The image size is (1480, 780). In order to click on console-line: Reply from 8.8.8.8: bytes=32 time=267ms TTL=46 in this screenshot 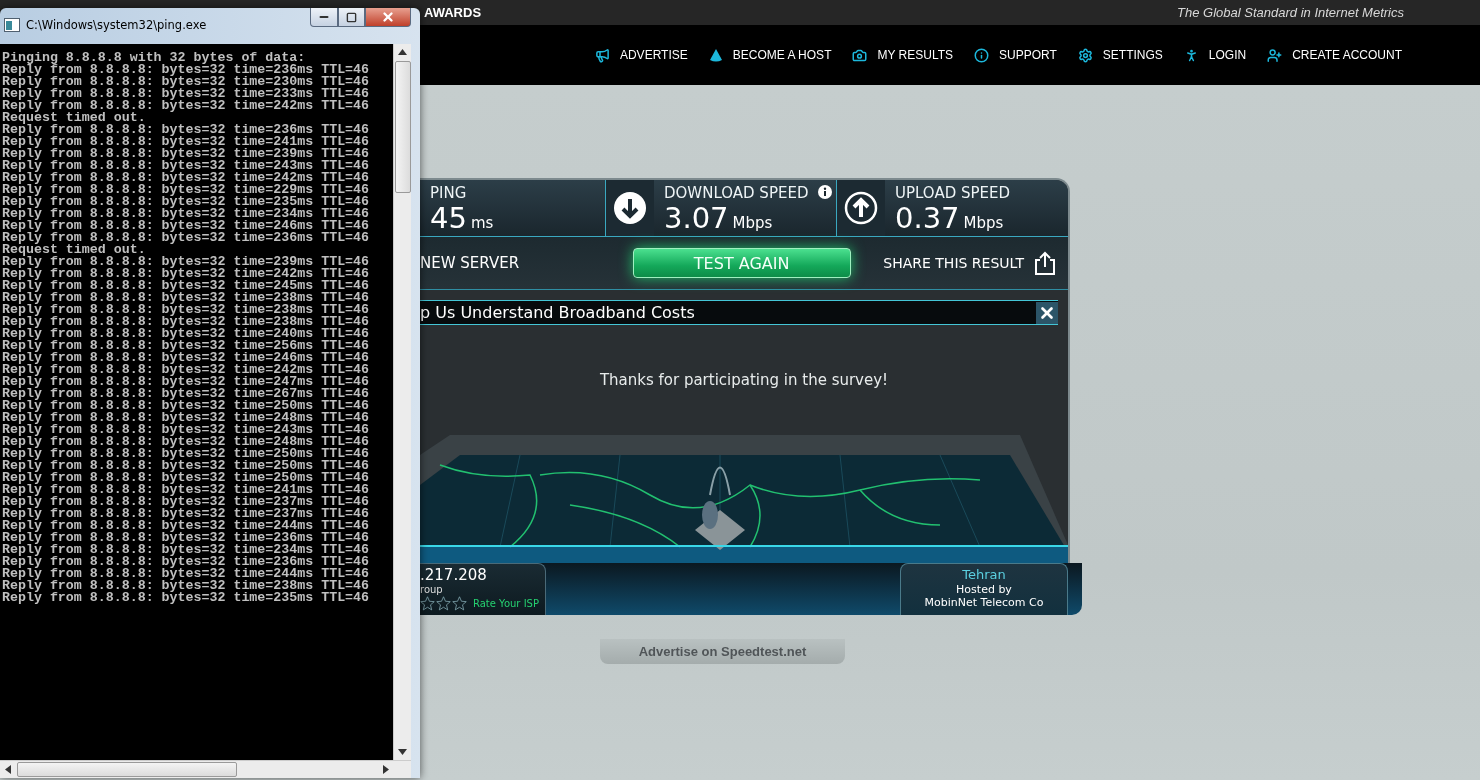, I will do `click(186, 394)`.